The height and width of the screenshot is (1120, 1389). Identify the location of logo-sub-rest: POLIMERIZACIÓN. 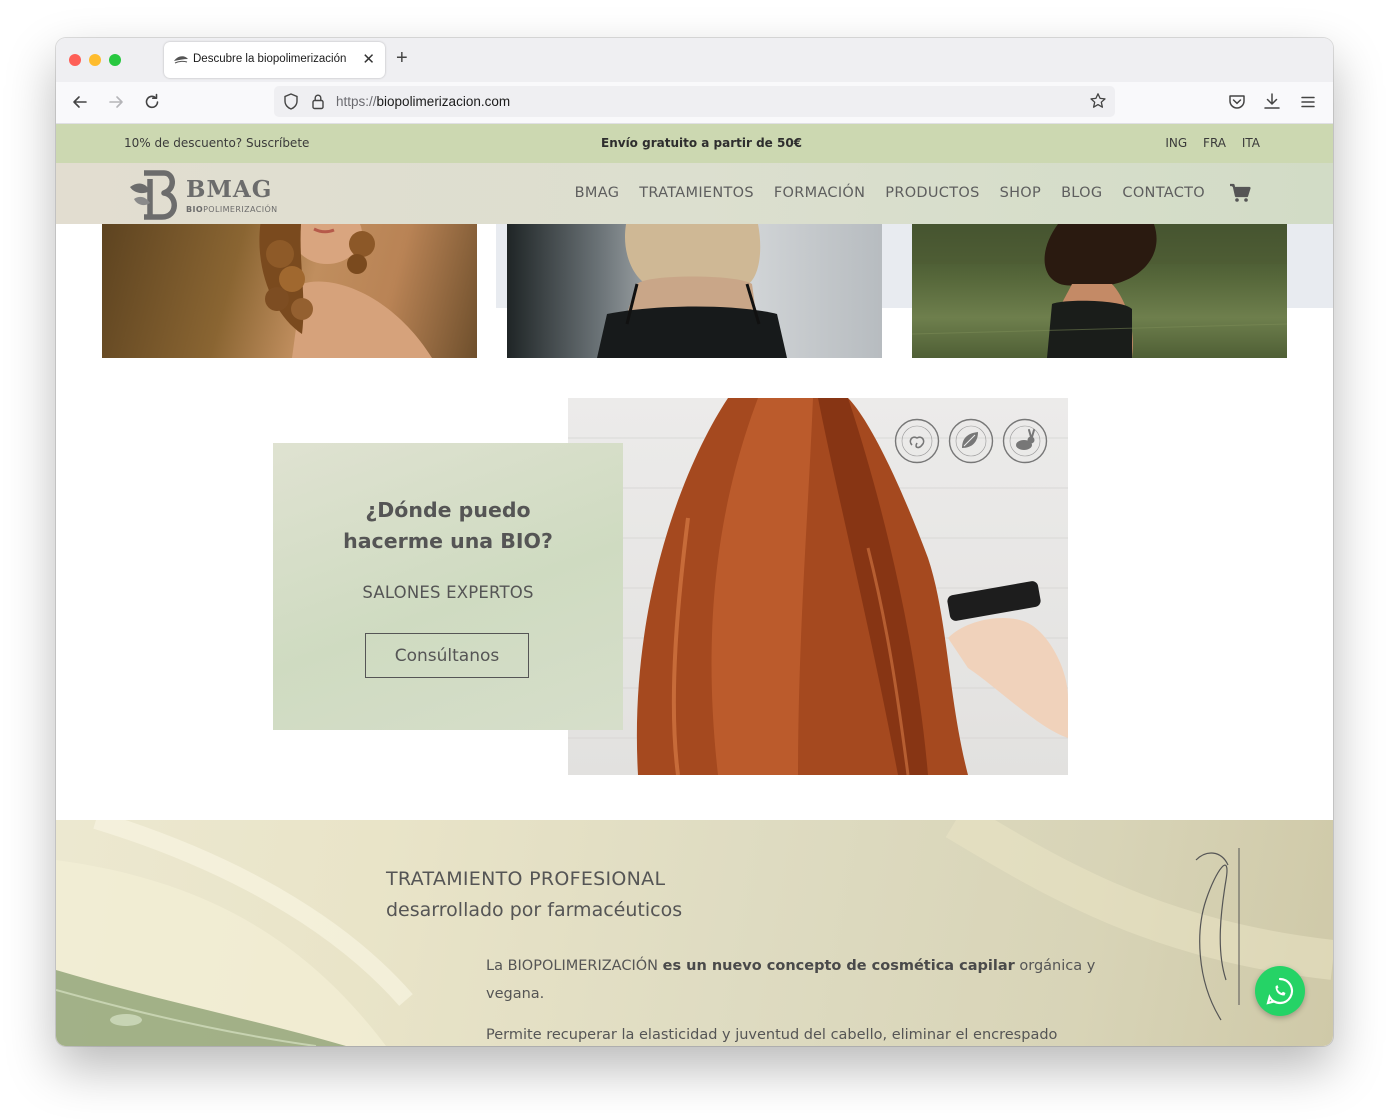
(240, 209).